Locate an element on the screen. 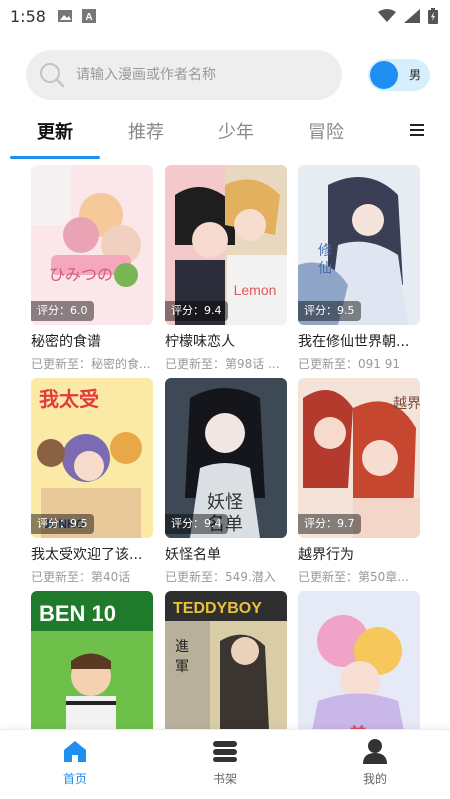  svg-text: 仙 is located at coordinates (325, 268).